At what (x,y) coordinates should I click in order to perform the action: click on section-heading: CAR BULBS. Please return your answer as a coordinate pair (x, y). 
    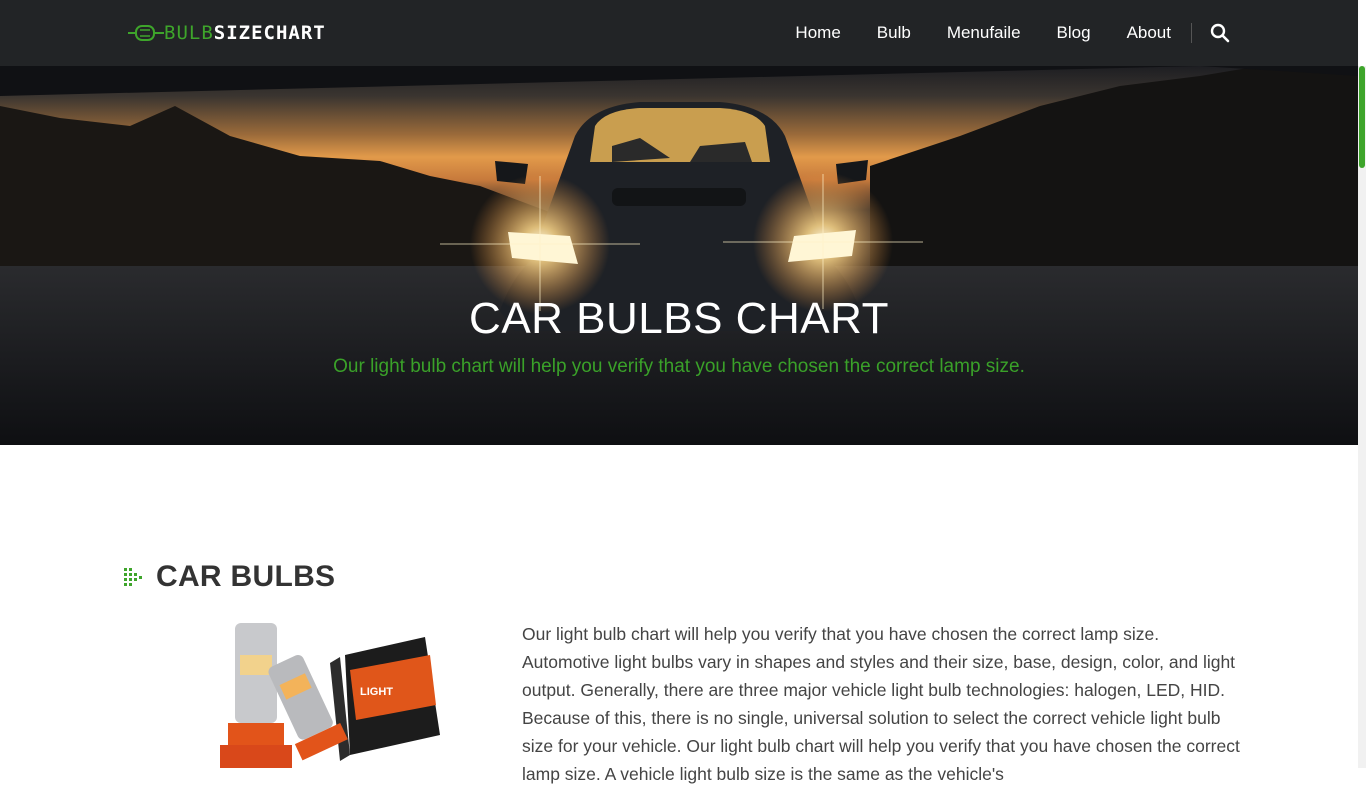
    Looking at the image, I should click on (228, 577).